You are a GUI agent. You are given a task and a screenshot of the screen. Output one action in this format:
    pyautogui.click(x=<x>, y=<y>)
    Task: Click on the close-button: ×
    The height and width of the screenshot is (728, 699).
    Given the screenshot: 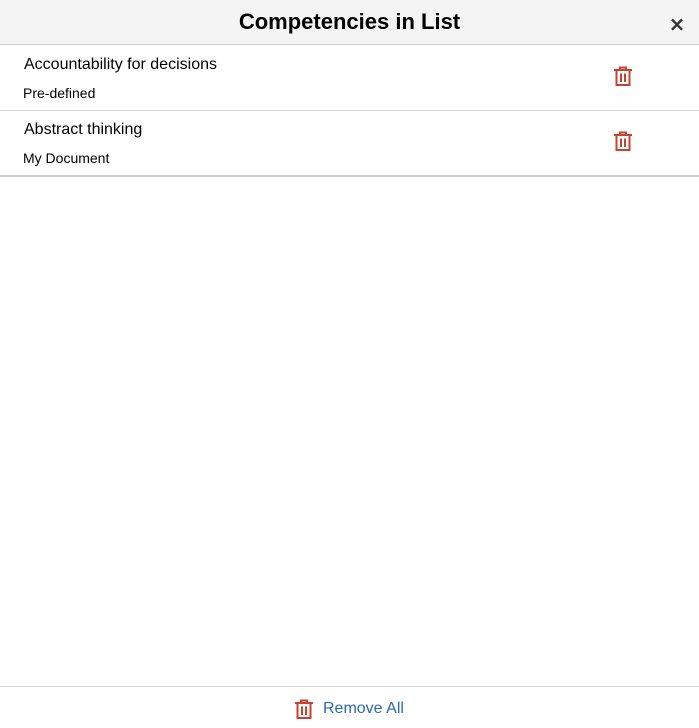 What is the action you would take?
    pyautogui.click(x=677, y=24)
    